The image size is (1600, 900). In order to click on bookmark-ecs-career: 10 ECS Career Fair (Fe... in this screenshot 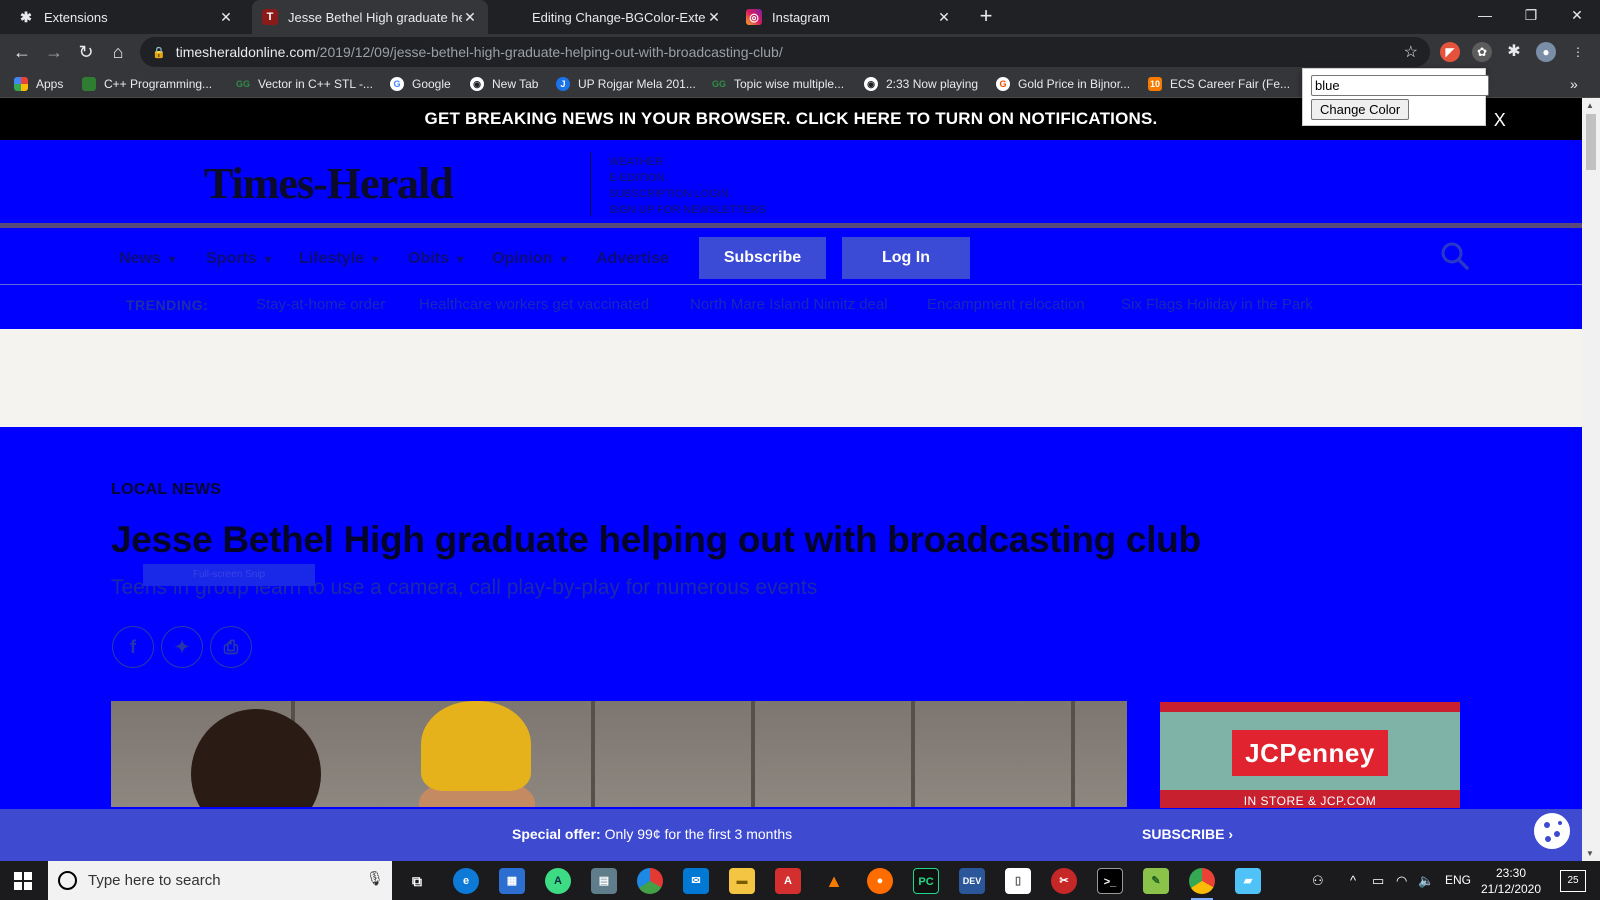, I will do `click(1219, 84)`.